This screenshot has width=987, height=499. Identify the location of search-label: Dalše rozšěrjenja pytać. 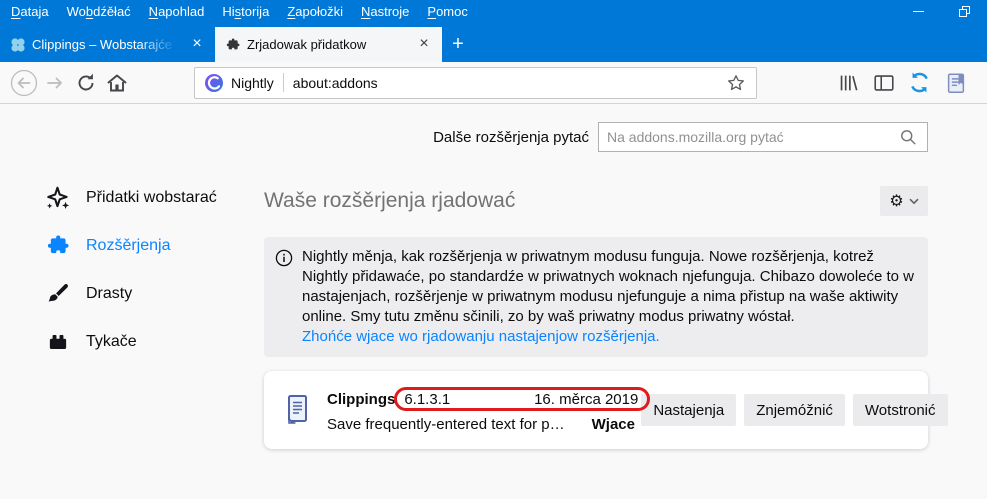
(511, 137).